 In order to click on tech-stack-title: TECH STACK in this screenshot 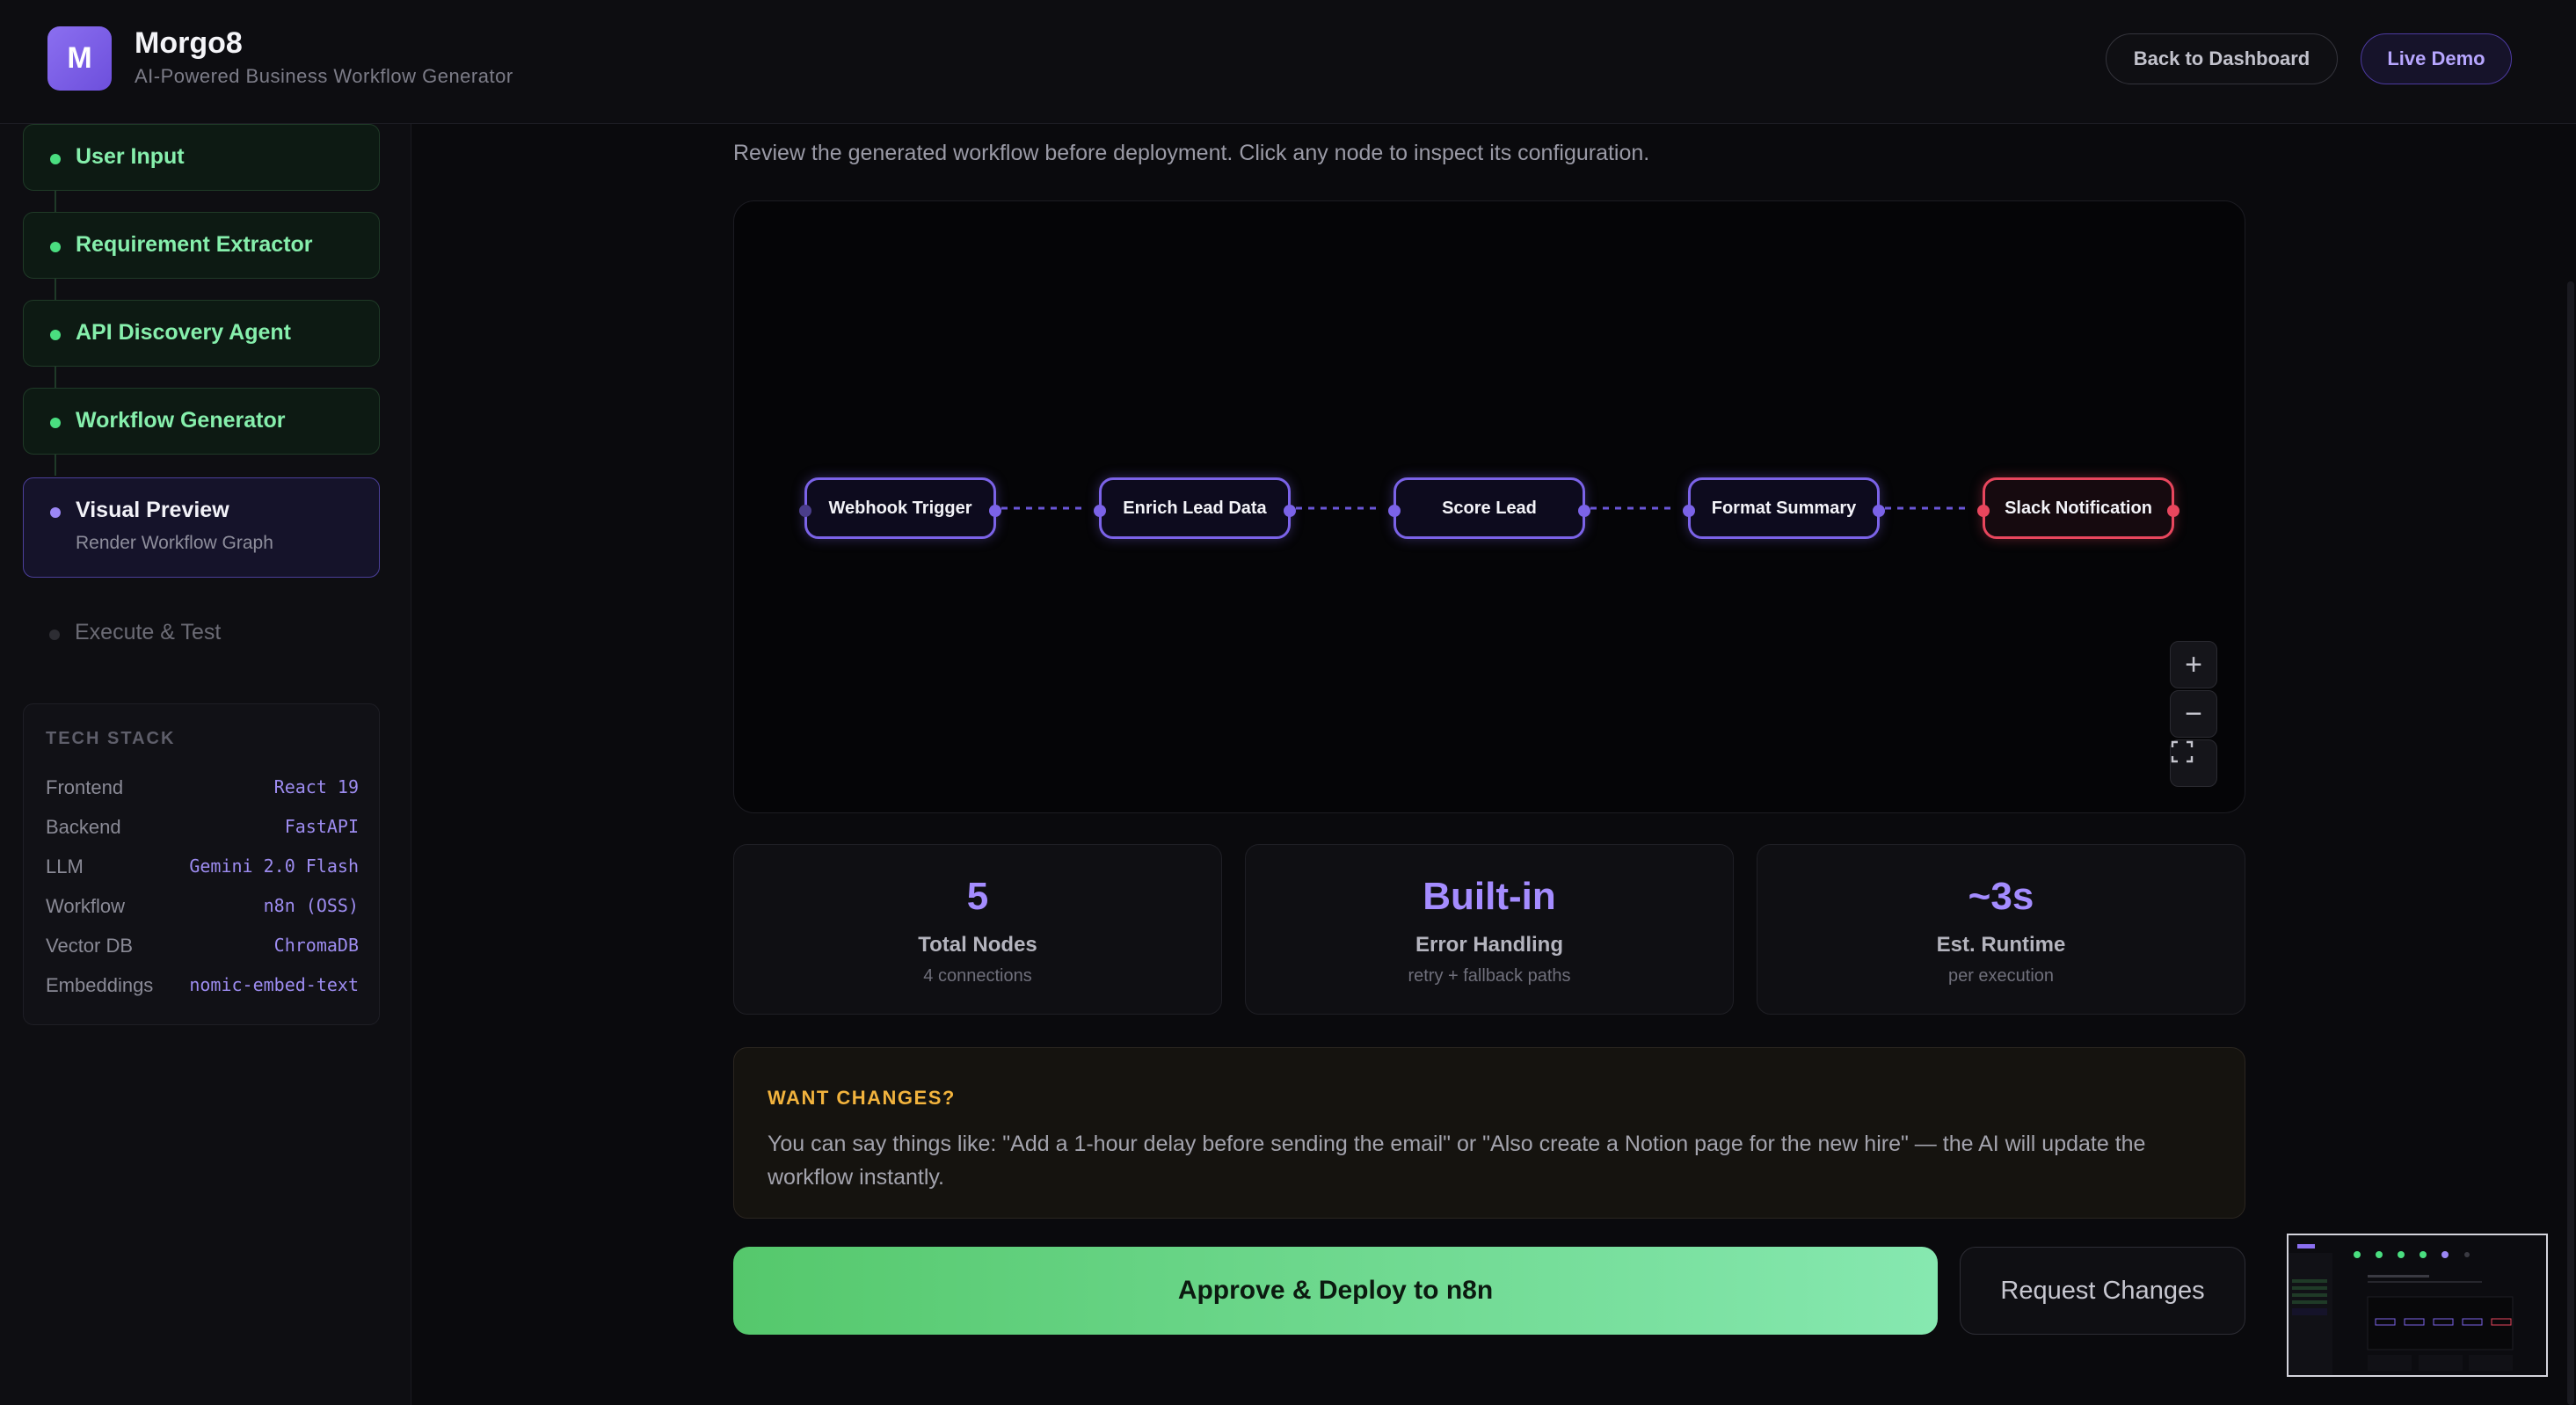, I will do `click(111, 738)`.